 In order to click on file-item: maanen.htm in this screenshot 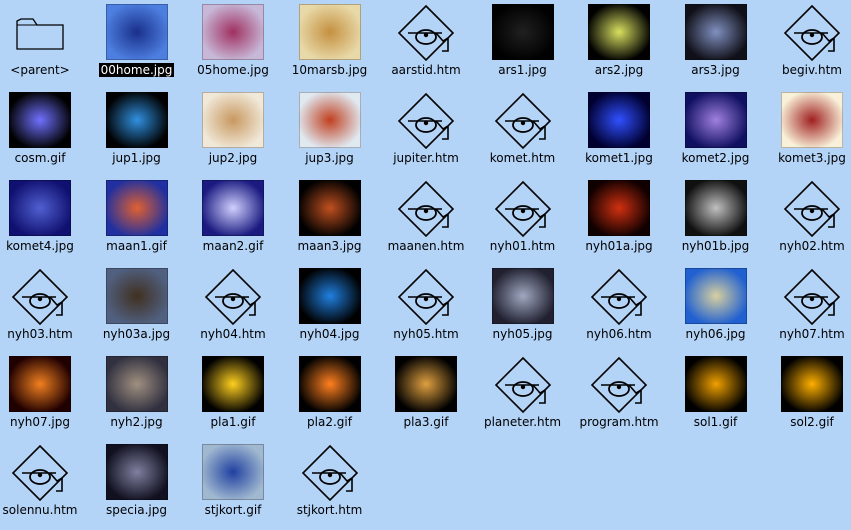, I will do `click(426, 222)`.